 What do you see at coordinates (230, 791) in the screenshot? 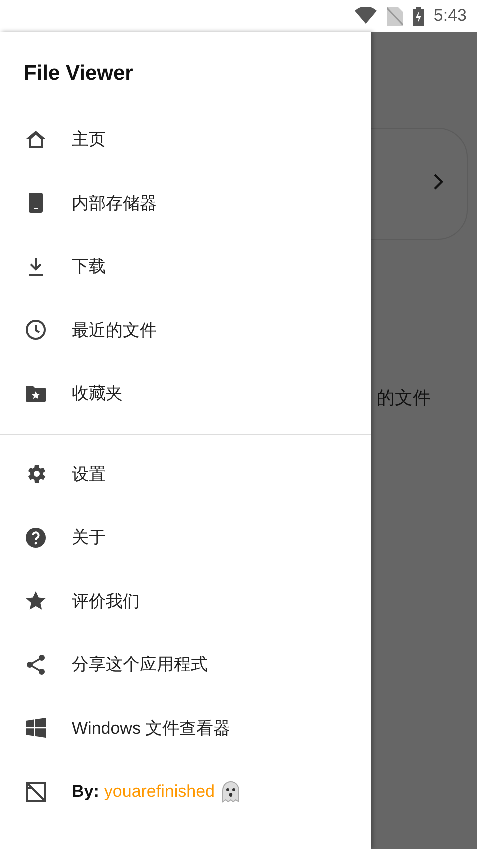
I see `ghost-icon` at bounding box center [230, 791].